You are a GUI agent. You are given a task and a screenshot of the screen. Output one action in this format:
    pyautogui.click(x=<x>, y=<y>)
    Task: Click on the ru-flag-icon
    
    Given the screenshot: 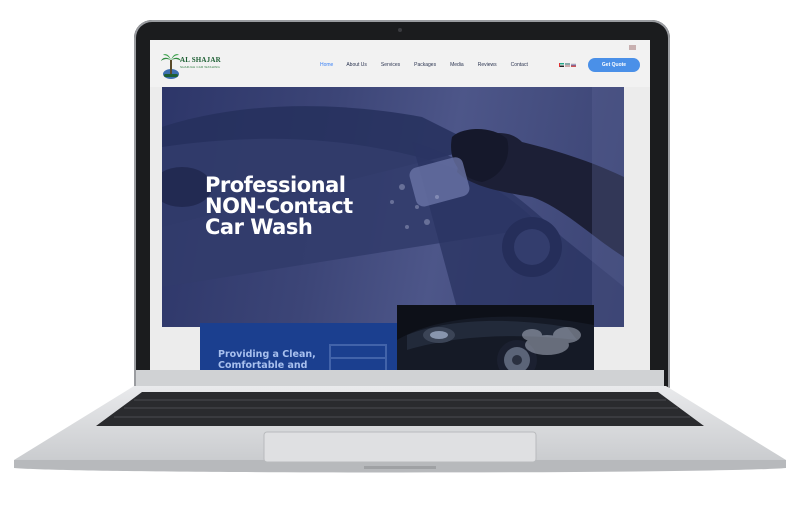 What is the action you would take?
    pyautogui.click(x=573, y=65)
    